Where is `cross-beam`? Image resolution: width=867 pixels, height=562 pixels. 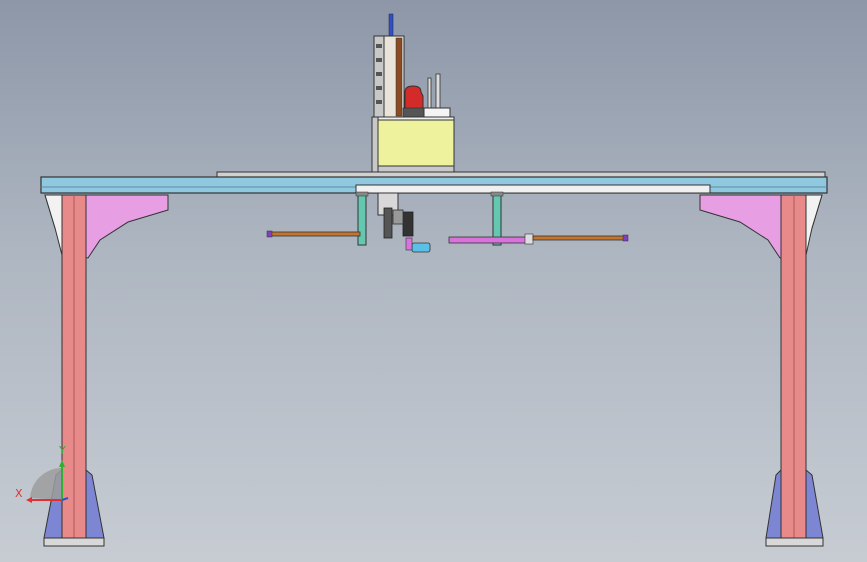
cross-beam is located at coordinates (434, 182).